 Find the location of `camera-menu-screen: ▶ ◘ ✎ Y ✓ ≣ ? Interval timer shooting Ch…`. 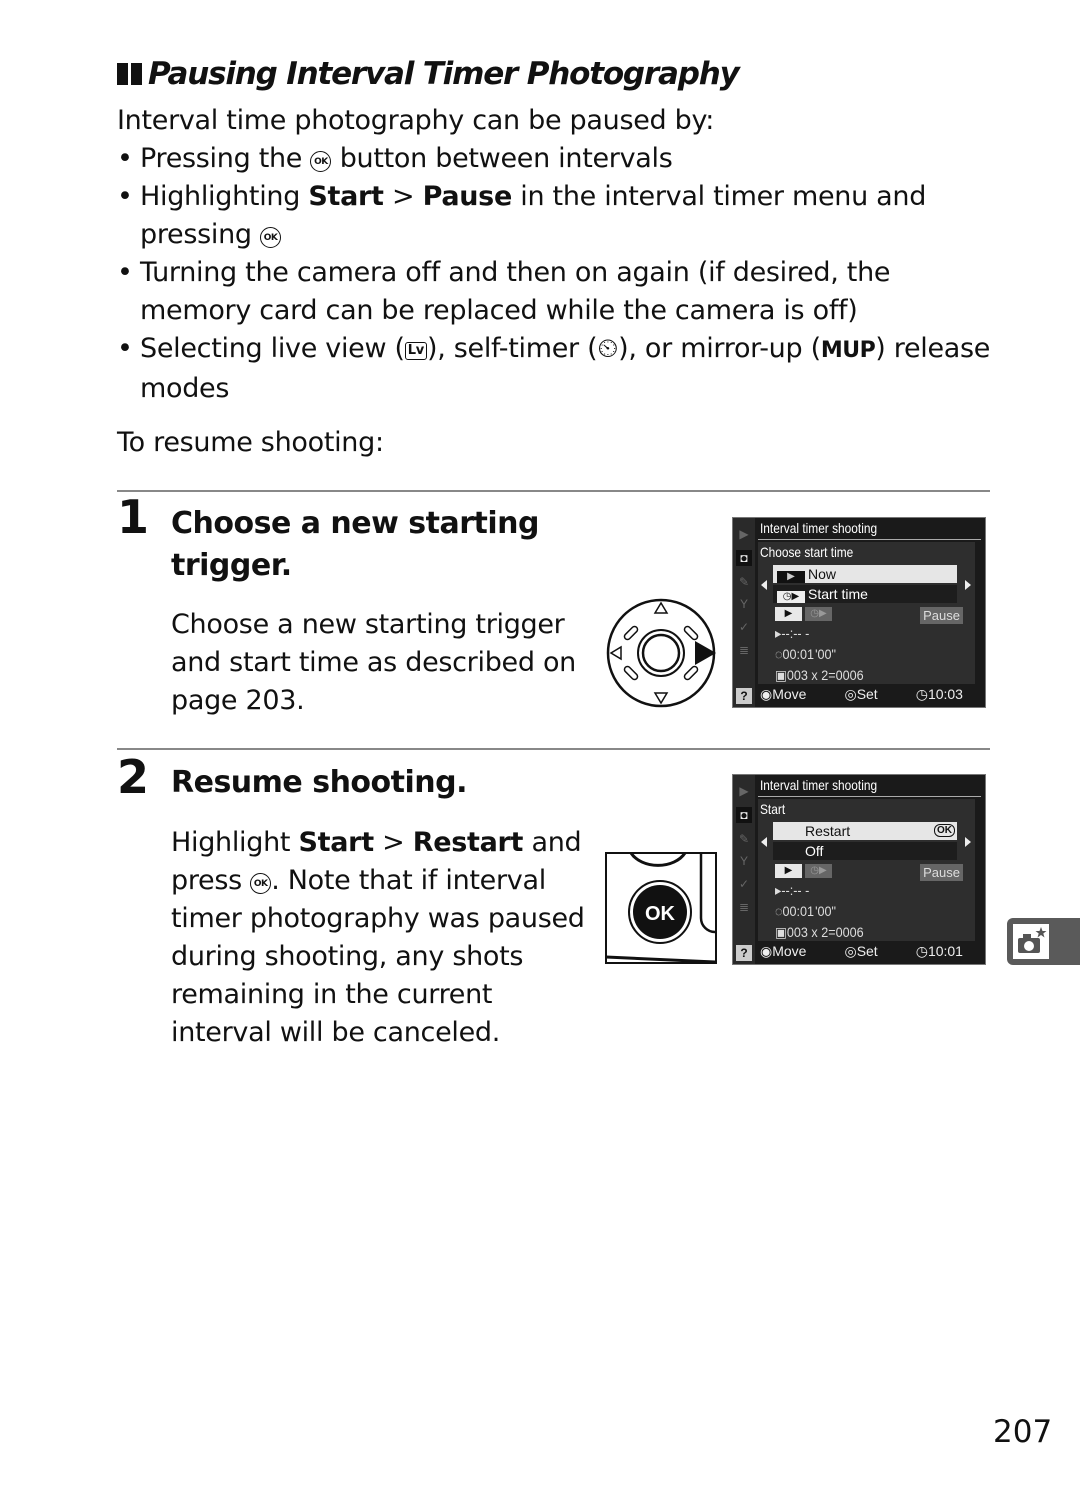

camera-menu-screen: ▶ ◘ ✎ Y ✓ ≣ ? Interval timer shooting Ch… is located at coordinates (859, 612).